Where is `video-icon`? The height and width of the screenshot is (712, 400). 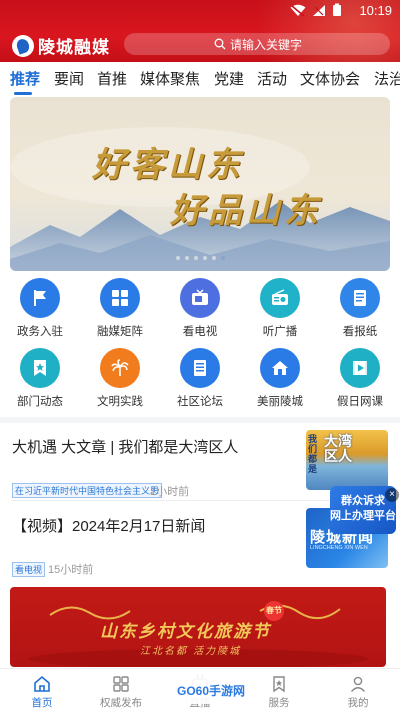 video-icon is located at coordinates (360, 368).